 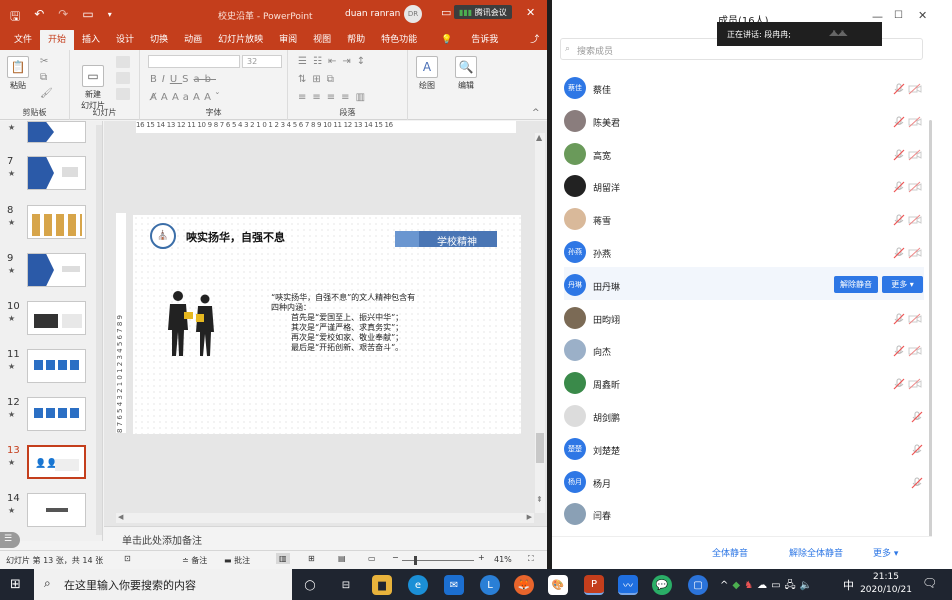 I want to click on tab-slideshow: 幻灯片放映, so click(x=240, y=39).